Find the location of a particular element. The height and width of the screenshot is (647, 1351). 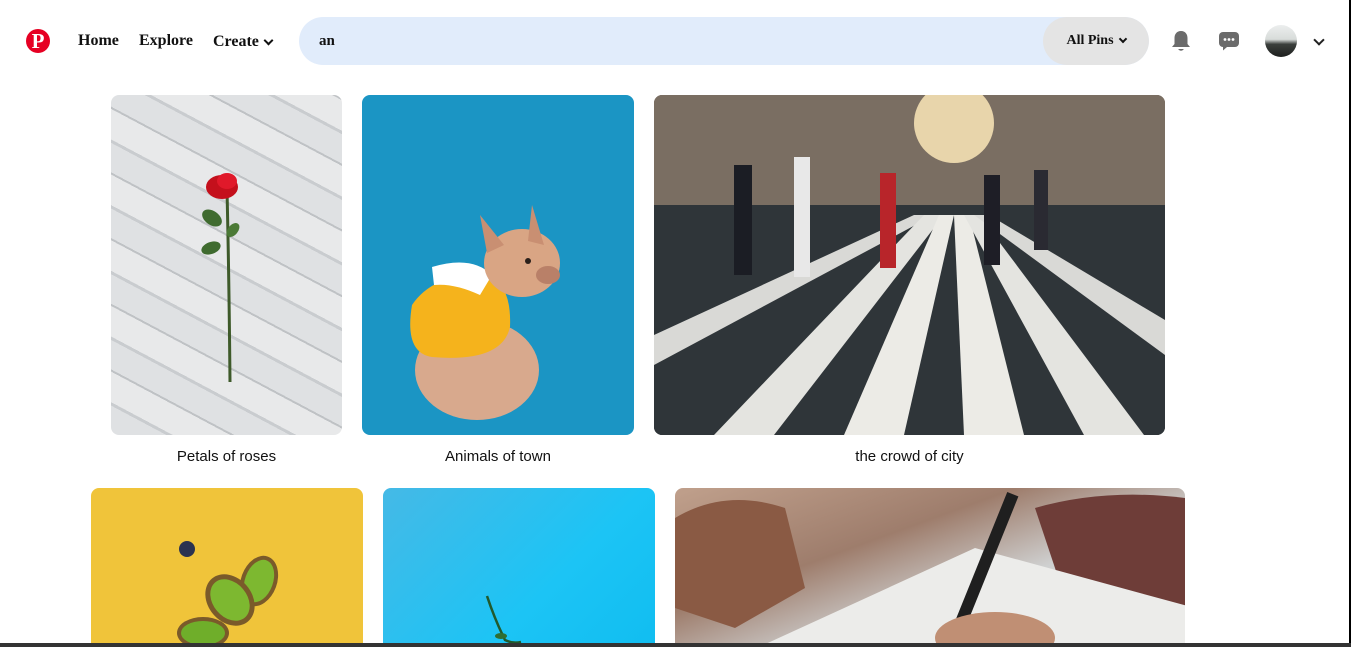

message-icon is located at coordinates (1229, 41).